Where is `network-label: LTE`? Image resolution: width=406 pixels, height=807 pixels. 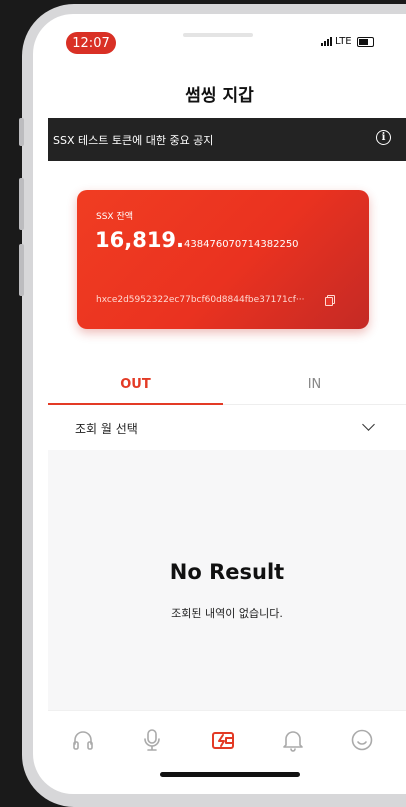
network-label: LTE is located at coordinates (343, 41).